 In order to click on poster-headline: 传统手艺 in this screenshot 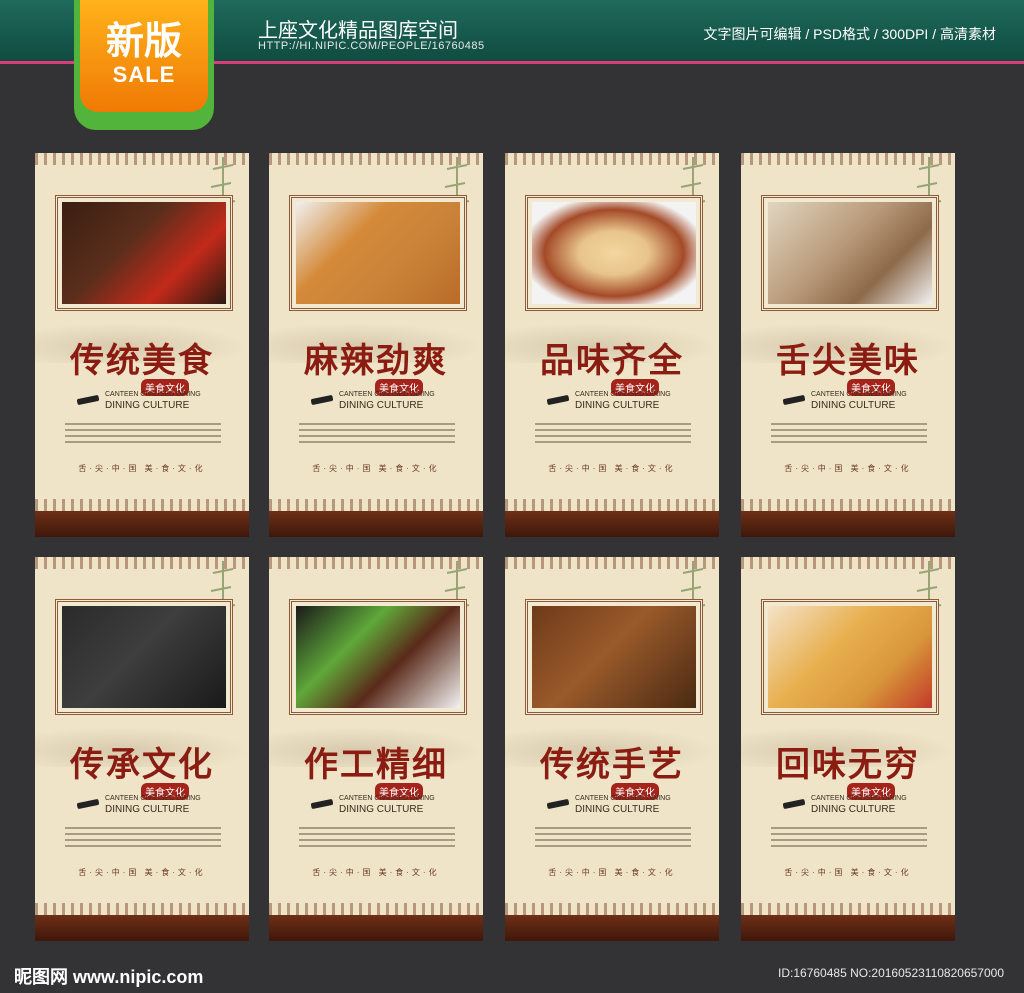, I will do `click(612, 765)`.